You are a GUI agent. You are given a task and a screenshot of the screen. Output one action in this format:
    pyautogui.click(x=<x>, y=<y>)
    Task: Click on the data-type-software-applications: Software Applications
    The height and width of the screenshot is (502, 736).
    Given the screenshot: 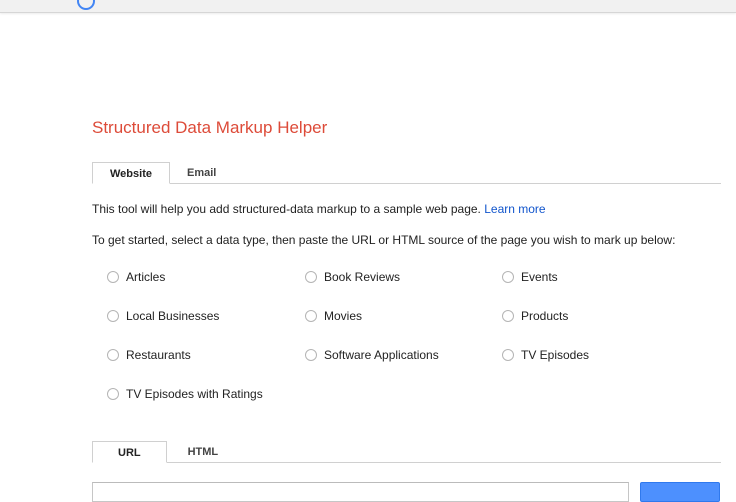 What is the action you would take?
    pyautogui.click(x=372, y=355)
    